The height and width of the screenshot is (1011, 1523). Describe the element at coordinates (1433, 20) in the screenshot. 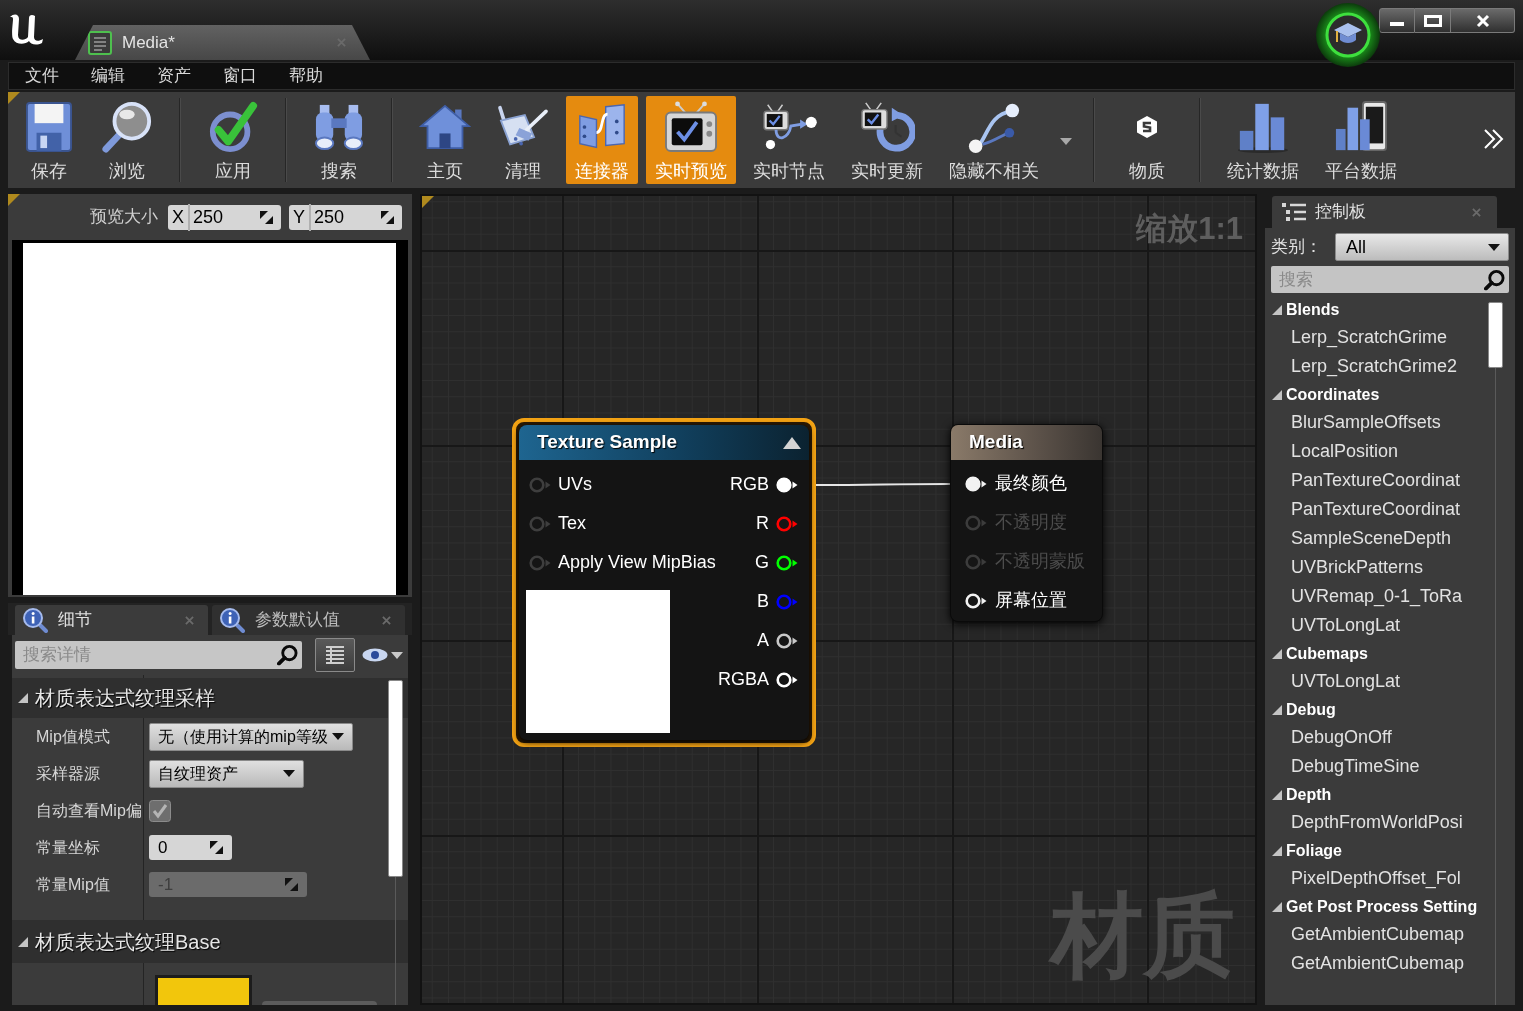

I see `maximize-button` at that location.